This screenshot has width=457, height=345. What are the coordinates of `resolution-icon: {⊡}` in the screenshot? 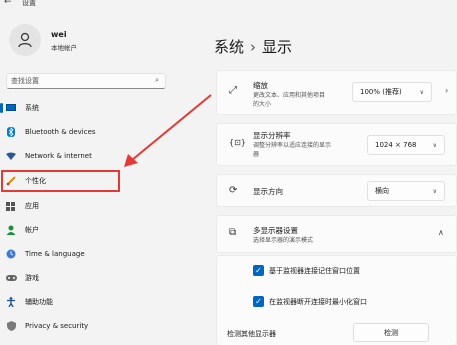 It's located at (237, 142).